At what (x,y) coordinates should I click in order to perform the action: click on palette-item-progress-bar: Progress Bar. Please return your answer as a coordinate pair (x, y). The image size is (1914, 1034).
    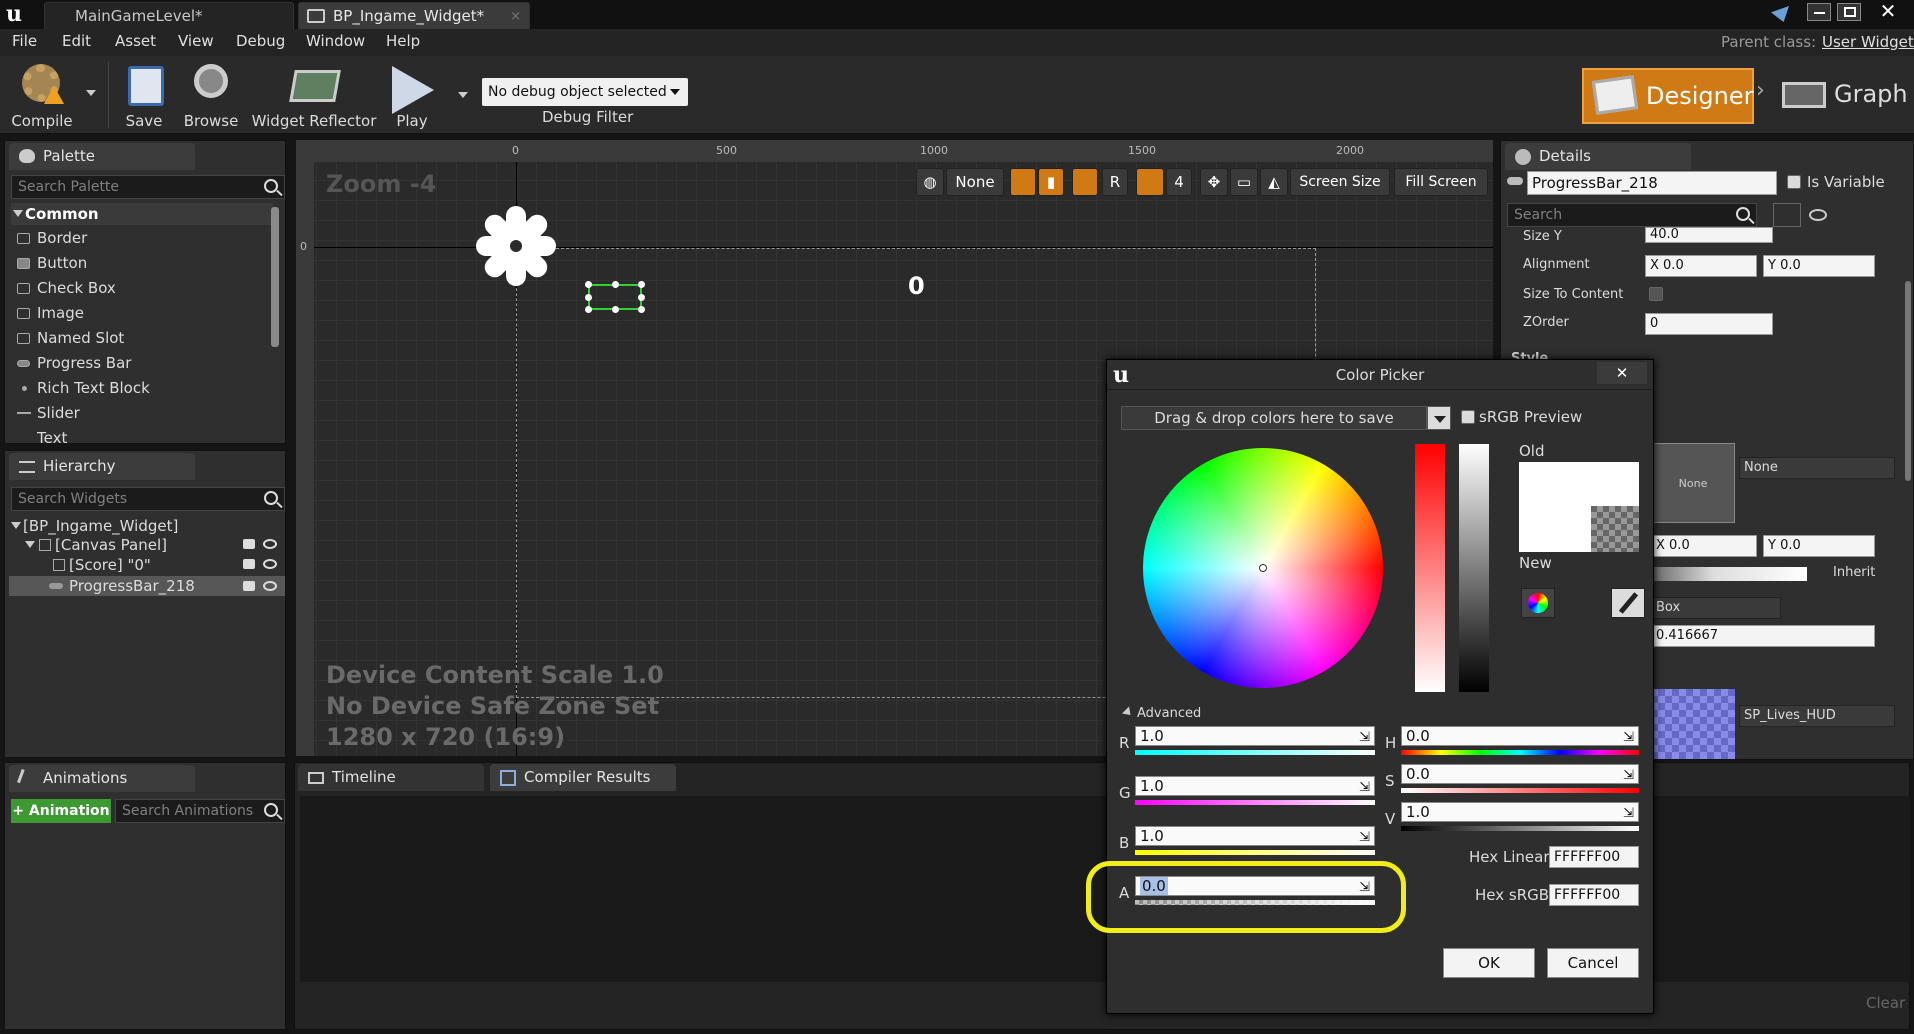
    Looking at the image, I should click on (74, 363).